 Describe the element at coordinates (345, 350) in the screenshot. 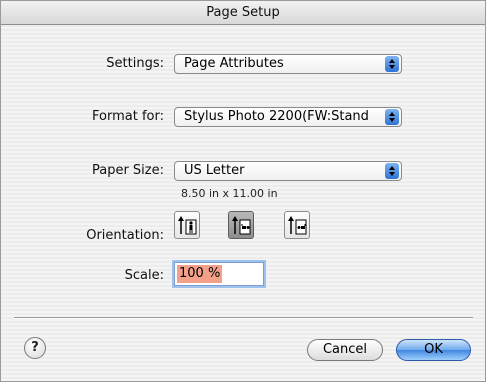

I see `cancel-button: Cancel` at that location.